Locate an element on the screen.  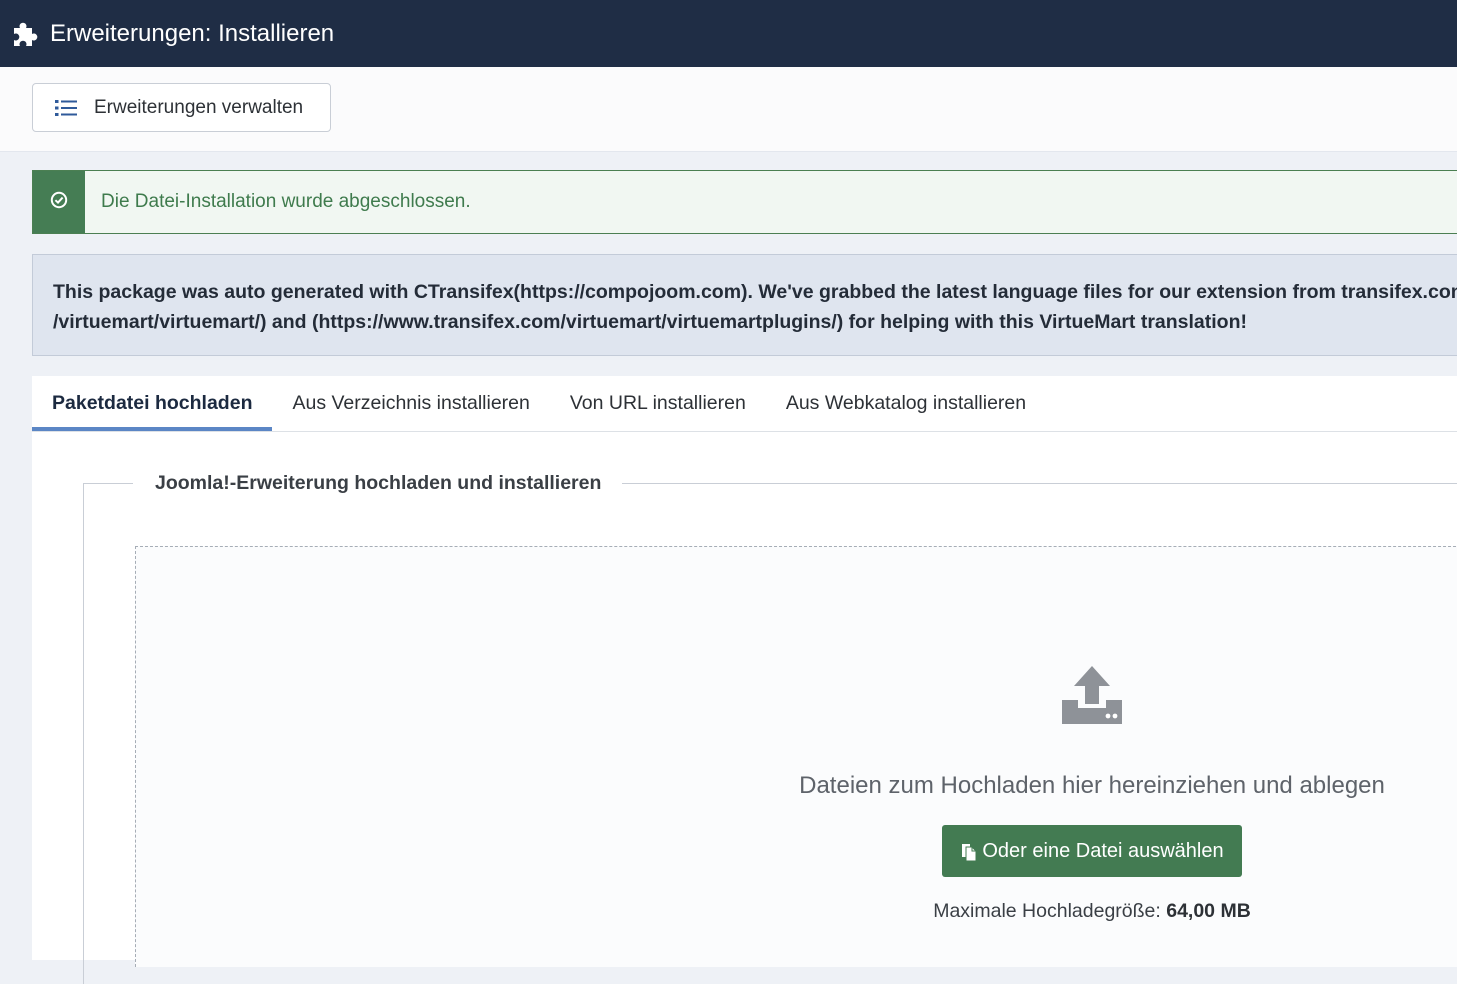
alert-badge is located at coordinates (59, 202).